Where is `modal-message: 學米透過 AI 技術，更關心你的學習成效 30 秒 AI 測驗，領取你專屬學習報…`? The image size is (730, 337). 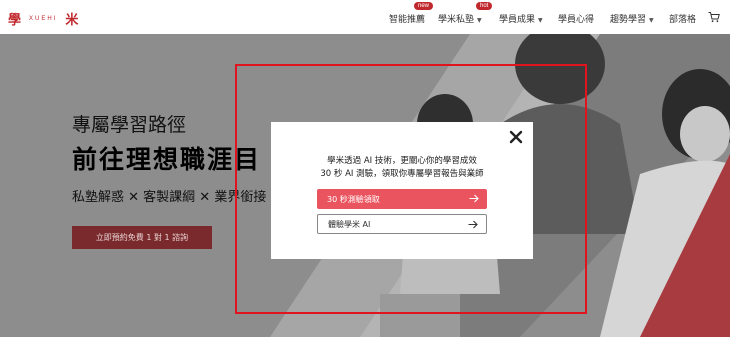 modal-message: 學米透過 AI 技術，更關心你的學習成效 30 秒 AI 測驗，領取你專屬學習報… is located at coordinates (402, 168).